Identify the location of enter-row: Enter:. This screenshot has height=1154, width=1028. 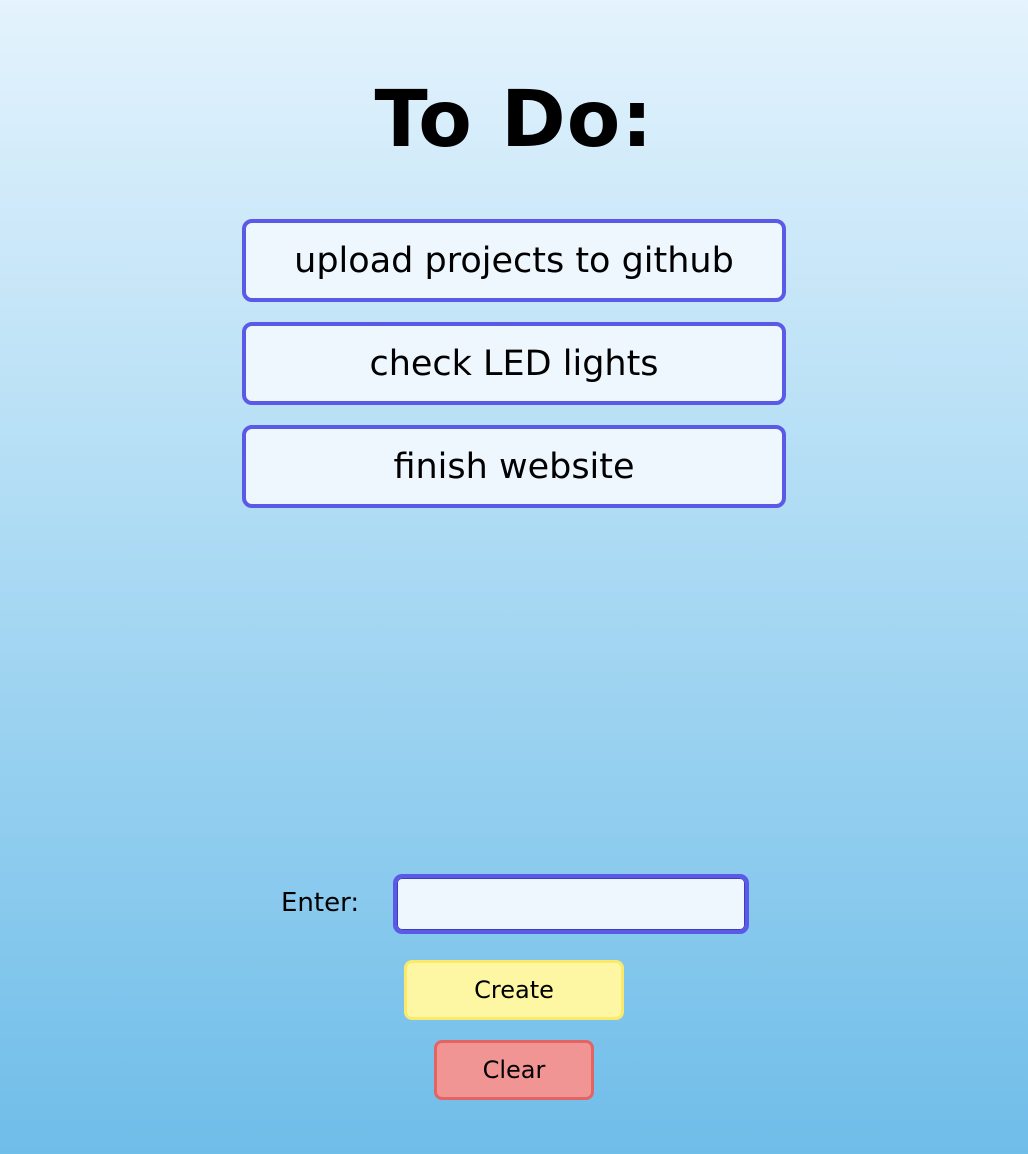
(514, 904).